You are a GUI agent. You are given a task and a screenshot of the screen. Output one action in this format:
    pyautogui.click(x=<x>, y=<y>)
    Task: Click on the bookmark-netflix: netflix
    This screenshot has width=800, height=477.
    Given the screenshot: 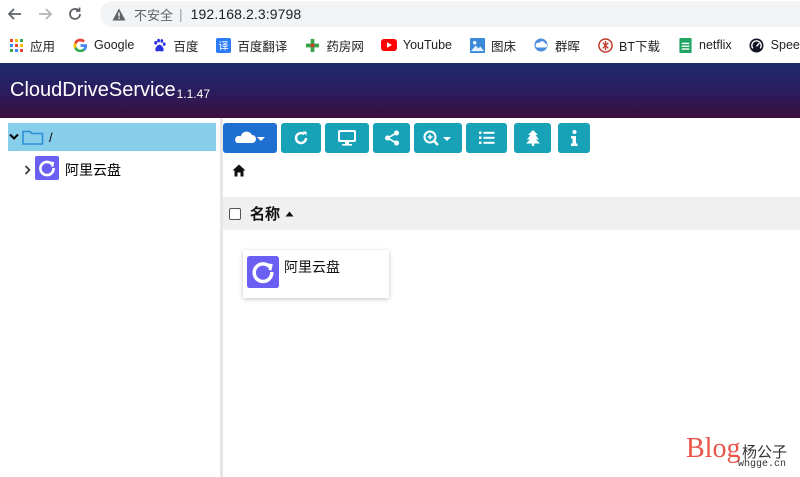 What is the action you would take?
    pyautogui.click(x=704, y=45)
    